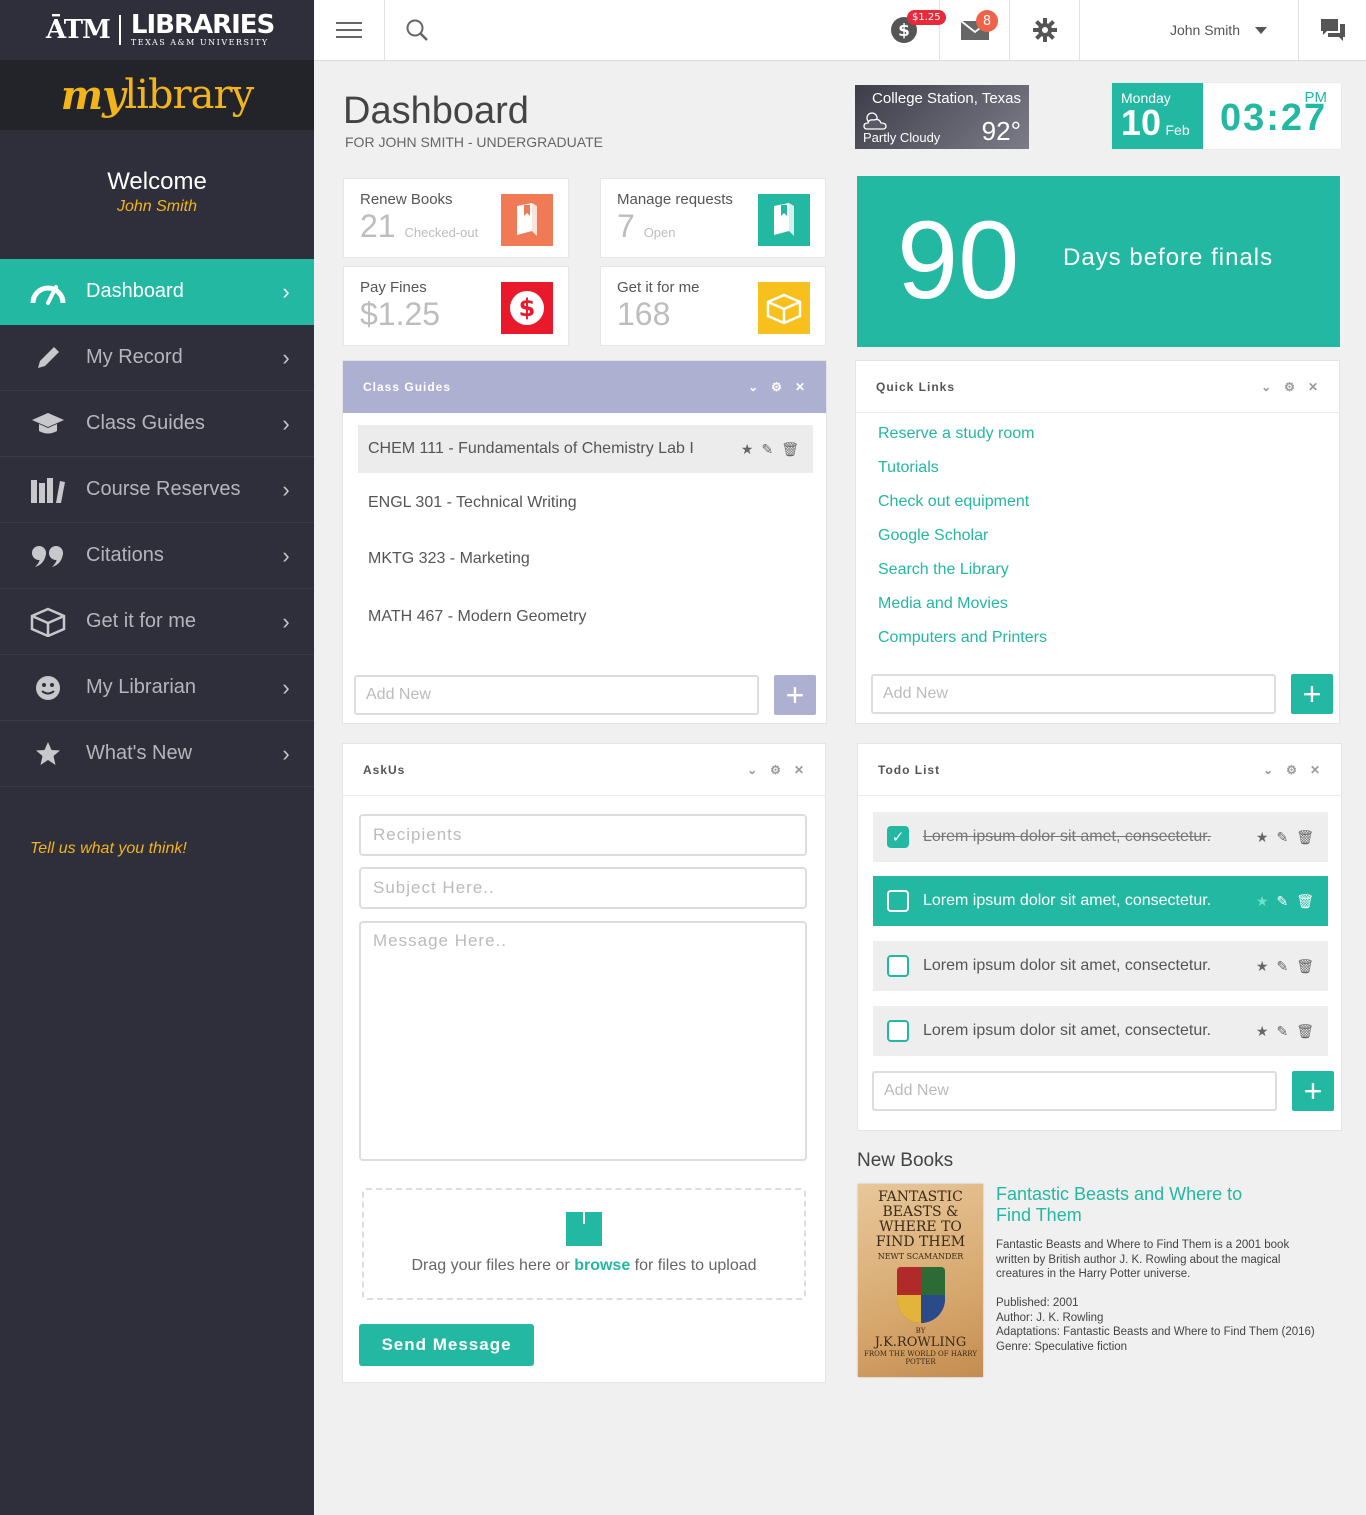 The width and height of the screenshot is (1366, 1515). What do you see at coordinates (898, 837) in the screenshot?
I see `checkbox-checked: ✓` at bounding box center [898, 837].